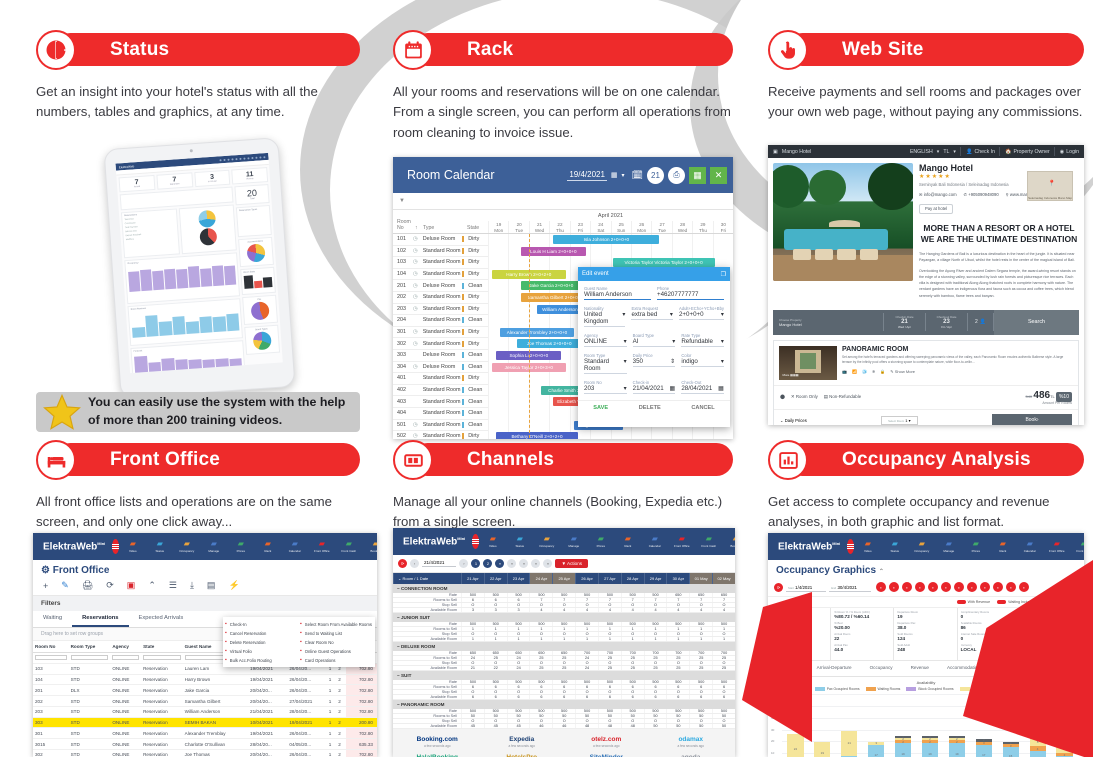  What do you see at coordinates (697, 175) in the screenshot?
I see `grid-view-icon: ▦` at bounding box center [697, 175].